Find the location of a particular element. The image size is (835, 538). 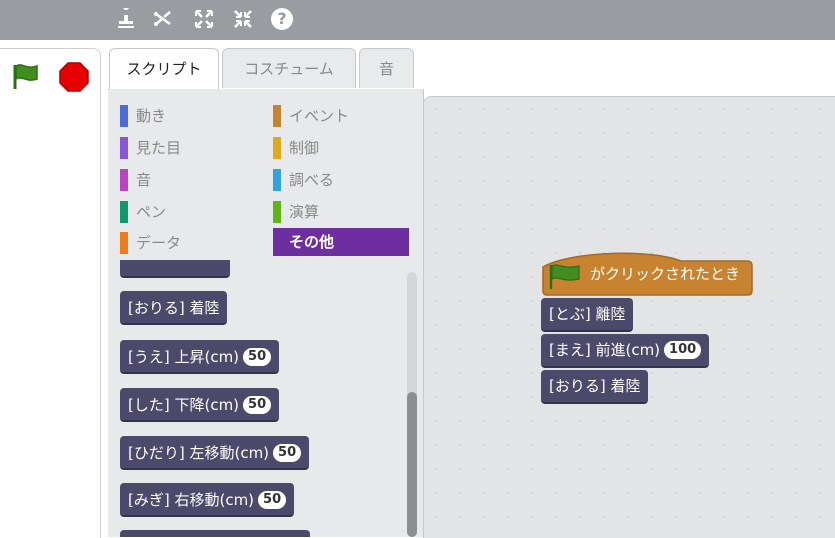

category-pen: ペン is located at coordinates (188, 212).